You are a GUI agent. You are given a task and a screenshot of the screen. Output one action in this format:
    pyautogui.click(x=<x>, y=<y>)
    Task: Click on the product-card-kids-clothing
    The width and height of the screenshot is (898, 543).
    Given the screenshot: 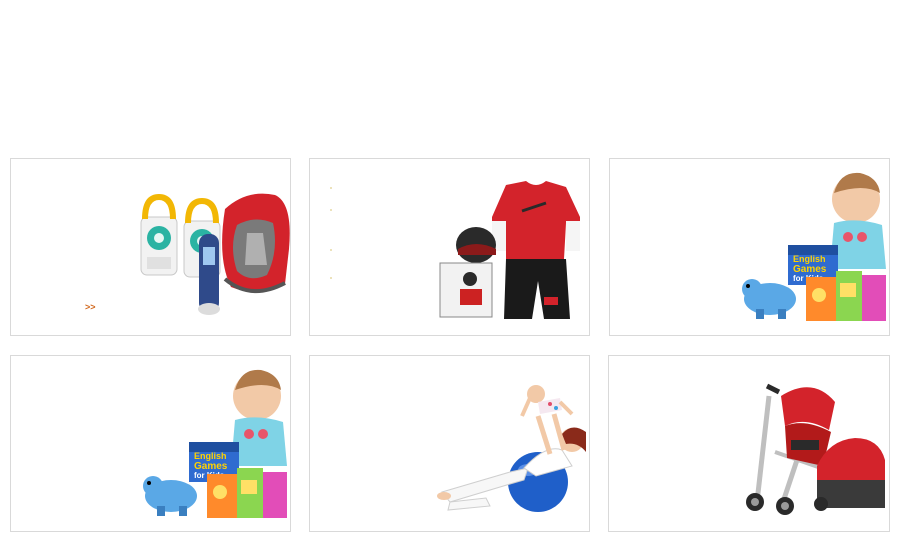 What is the action you would take?
    pyautogui.click(x=449, y=247)
    